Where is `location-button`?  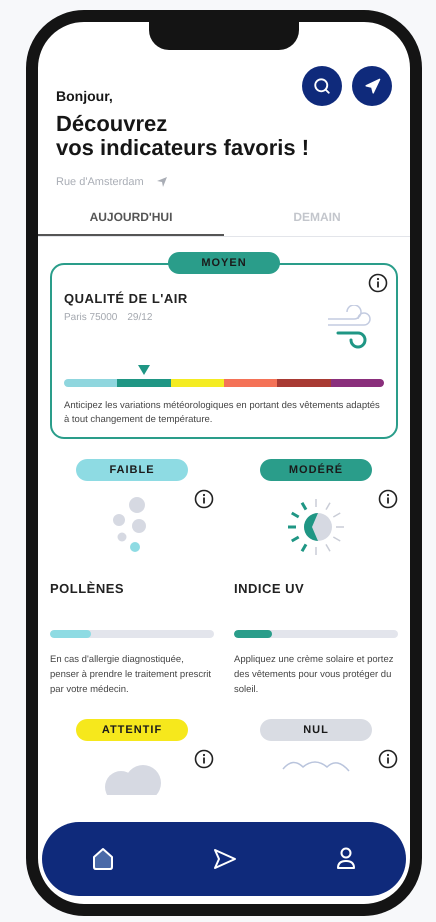 location-button is located at coordinates (372, 86).